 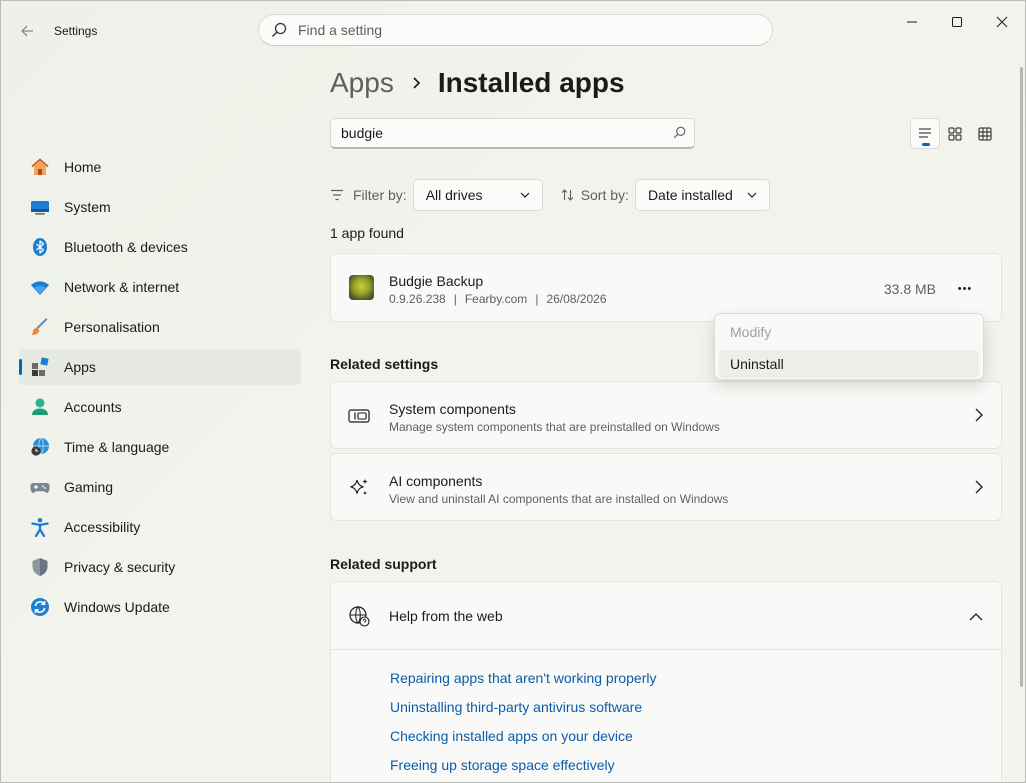 What do you see at coordinates (666, 616) in the screenshot?
I see `help-from-web-header: Help from the web` at bounding box center [666, 616].